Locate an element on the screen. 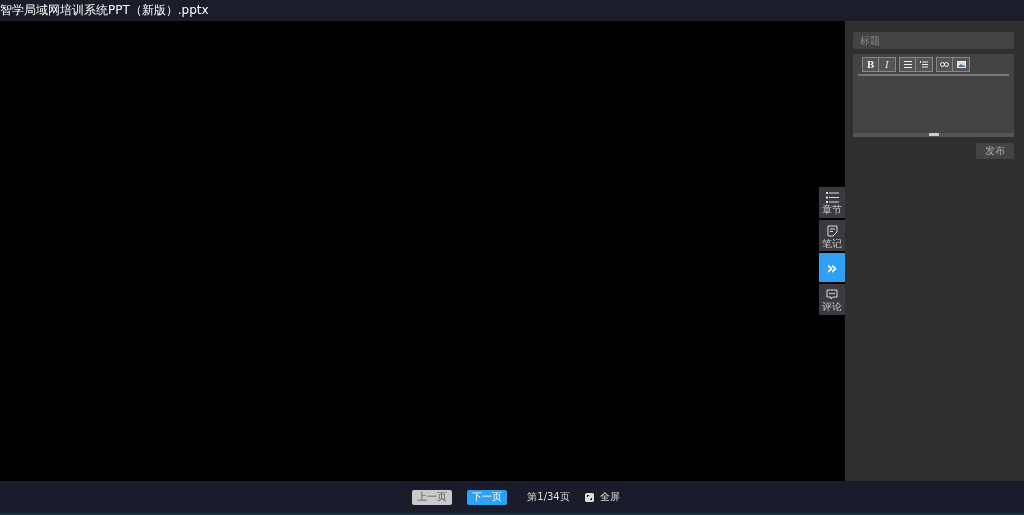  side-tab: 章节 is located at coordinates (832, 202).